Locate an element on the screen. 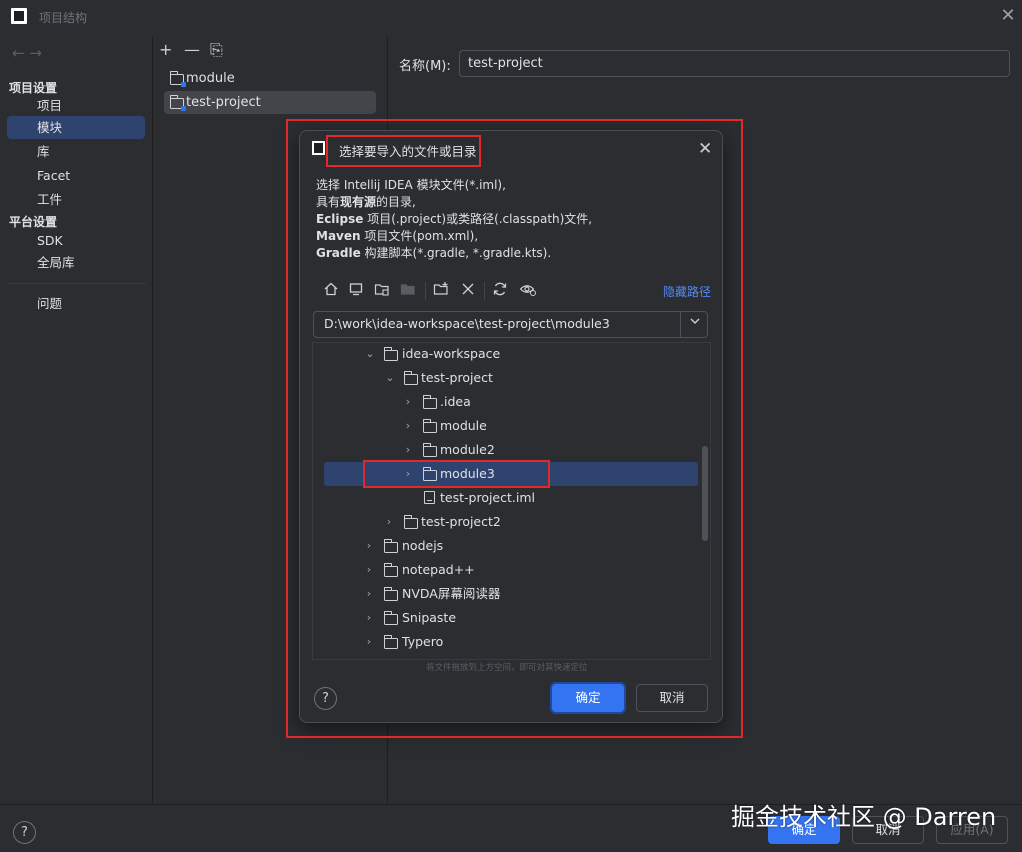  iml-file-icon is located at coordinates (429, 497).